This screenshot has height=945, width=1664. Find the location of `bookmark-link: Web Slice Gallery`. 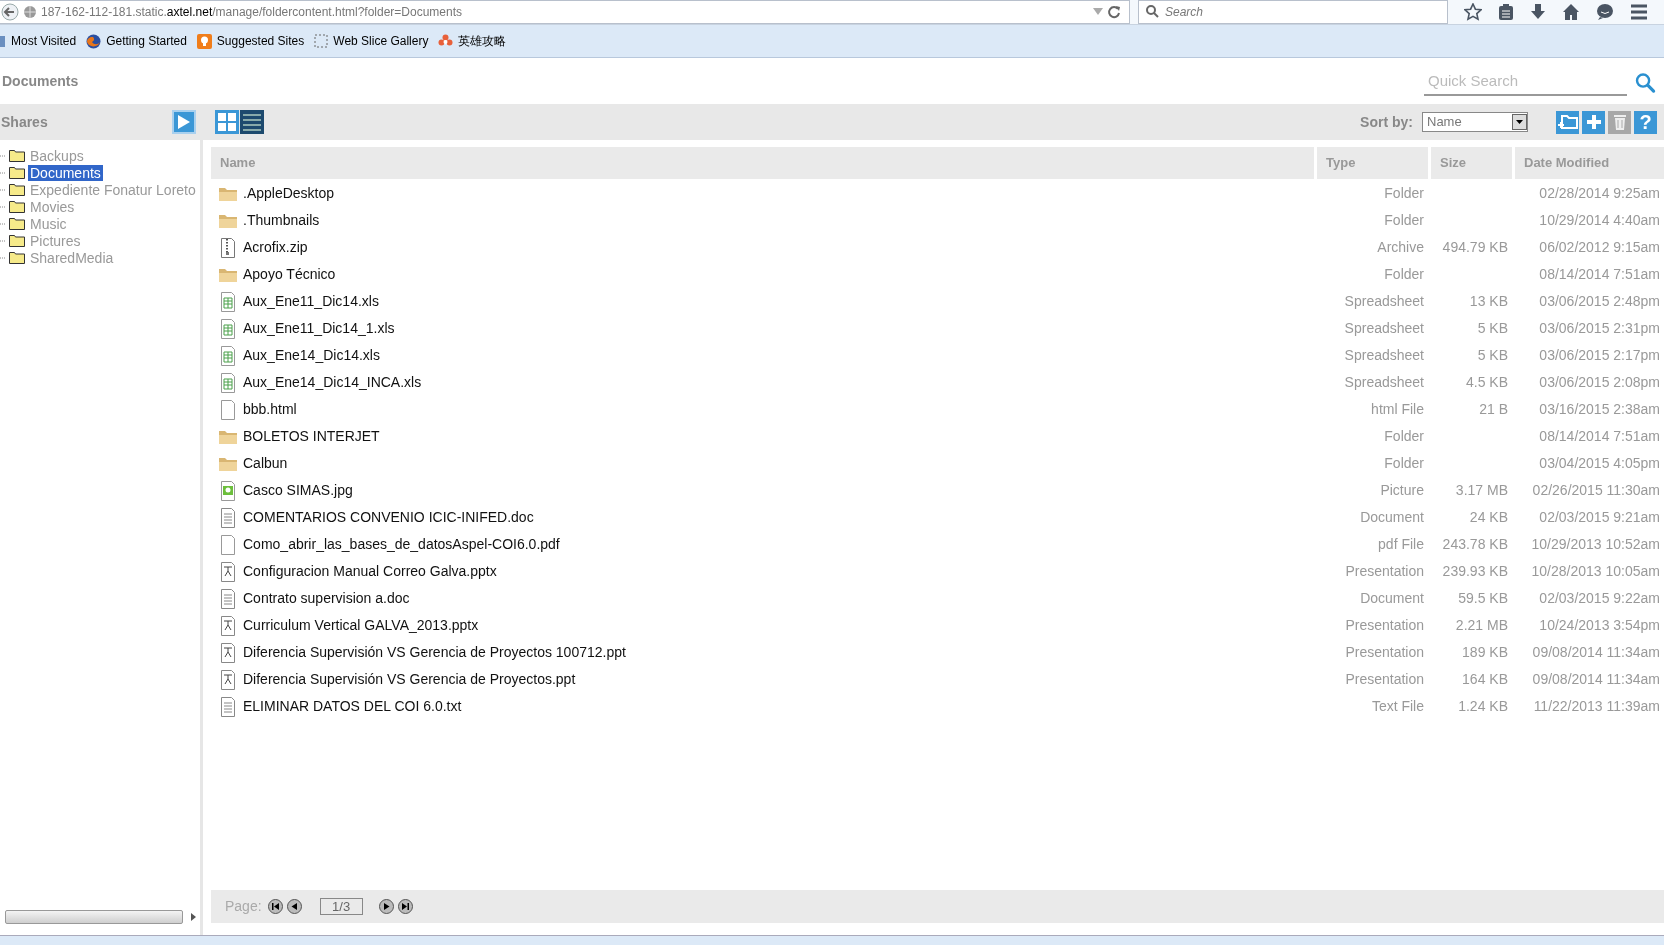

bookmark-link: Web Slice Gallery is located at coordinates (381, 41).